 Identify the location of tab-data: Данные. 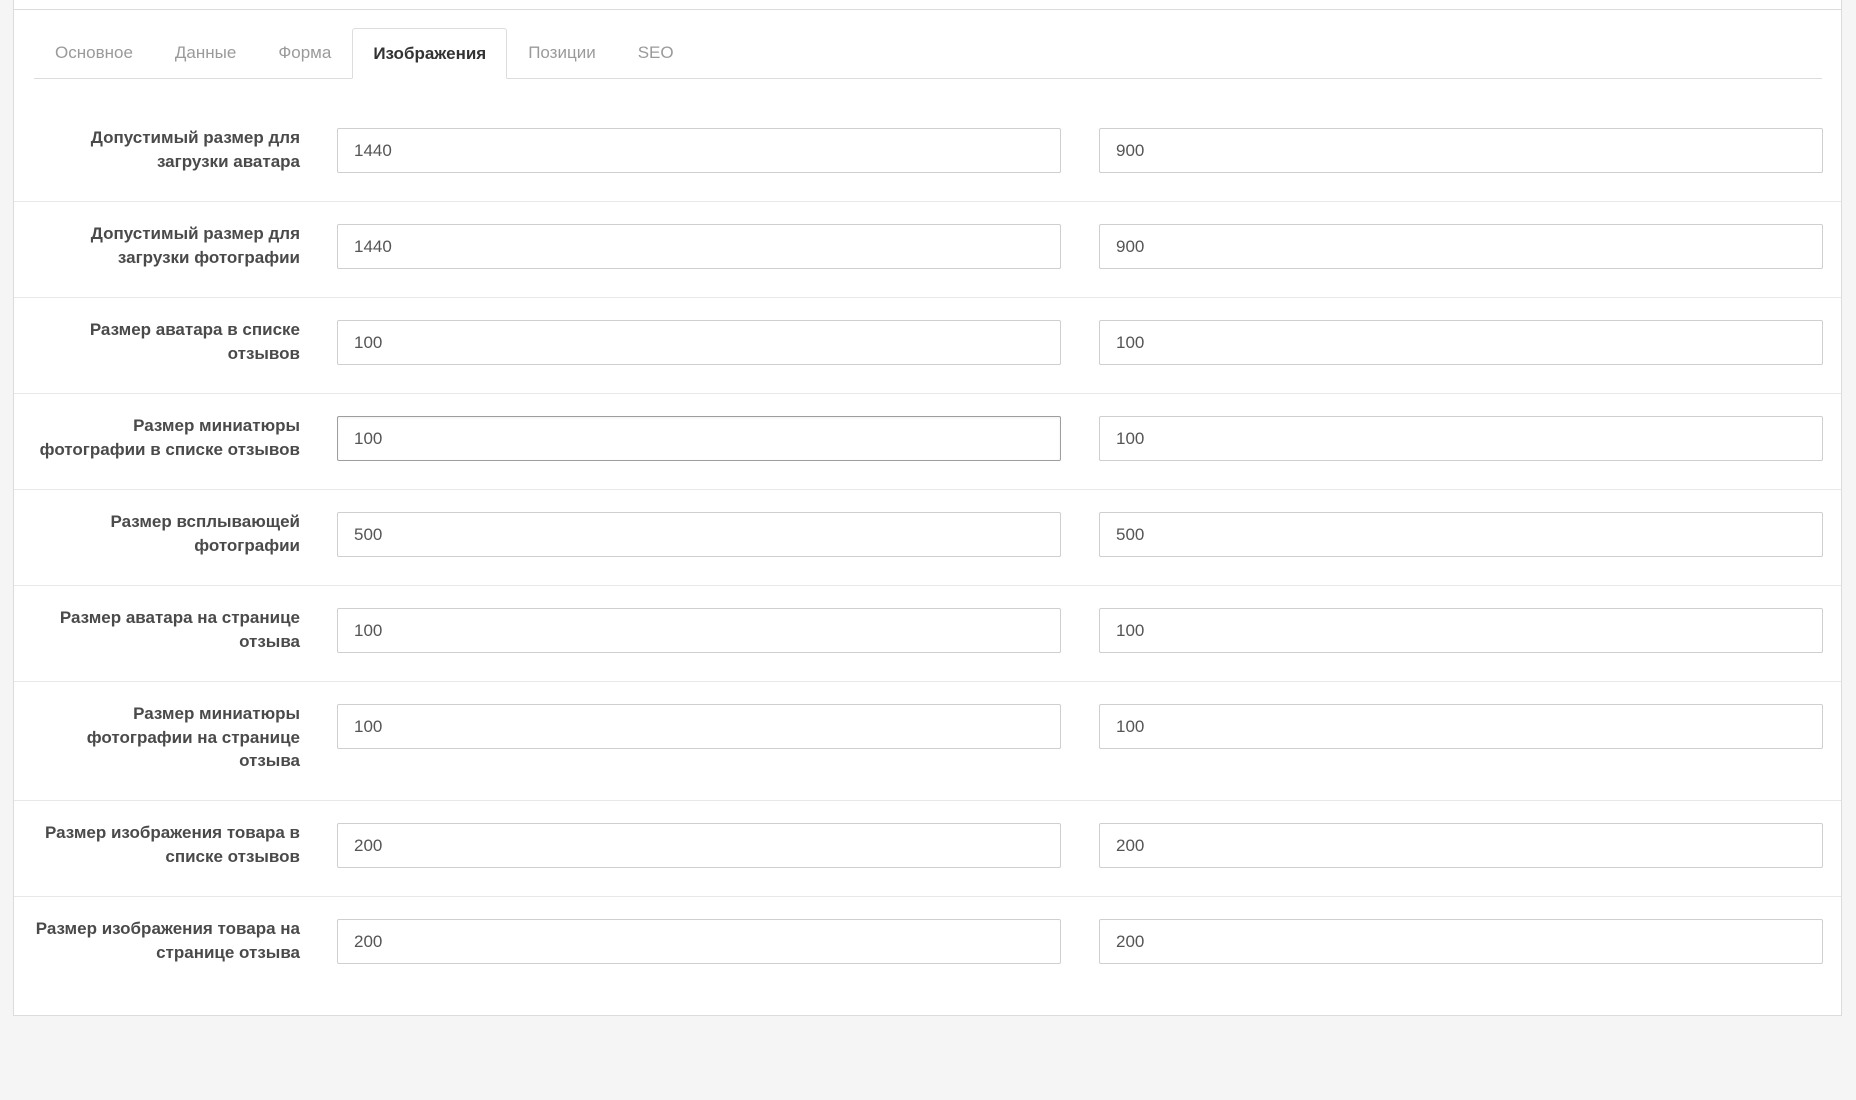
(205, 53).